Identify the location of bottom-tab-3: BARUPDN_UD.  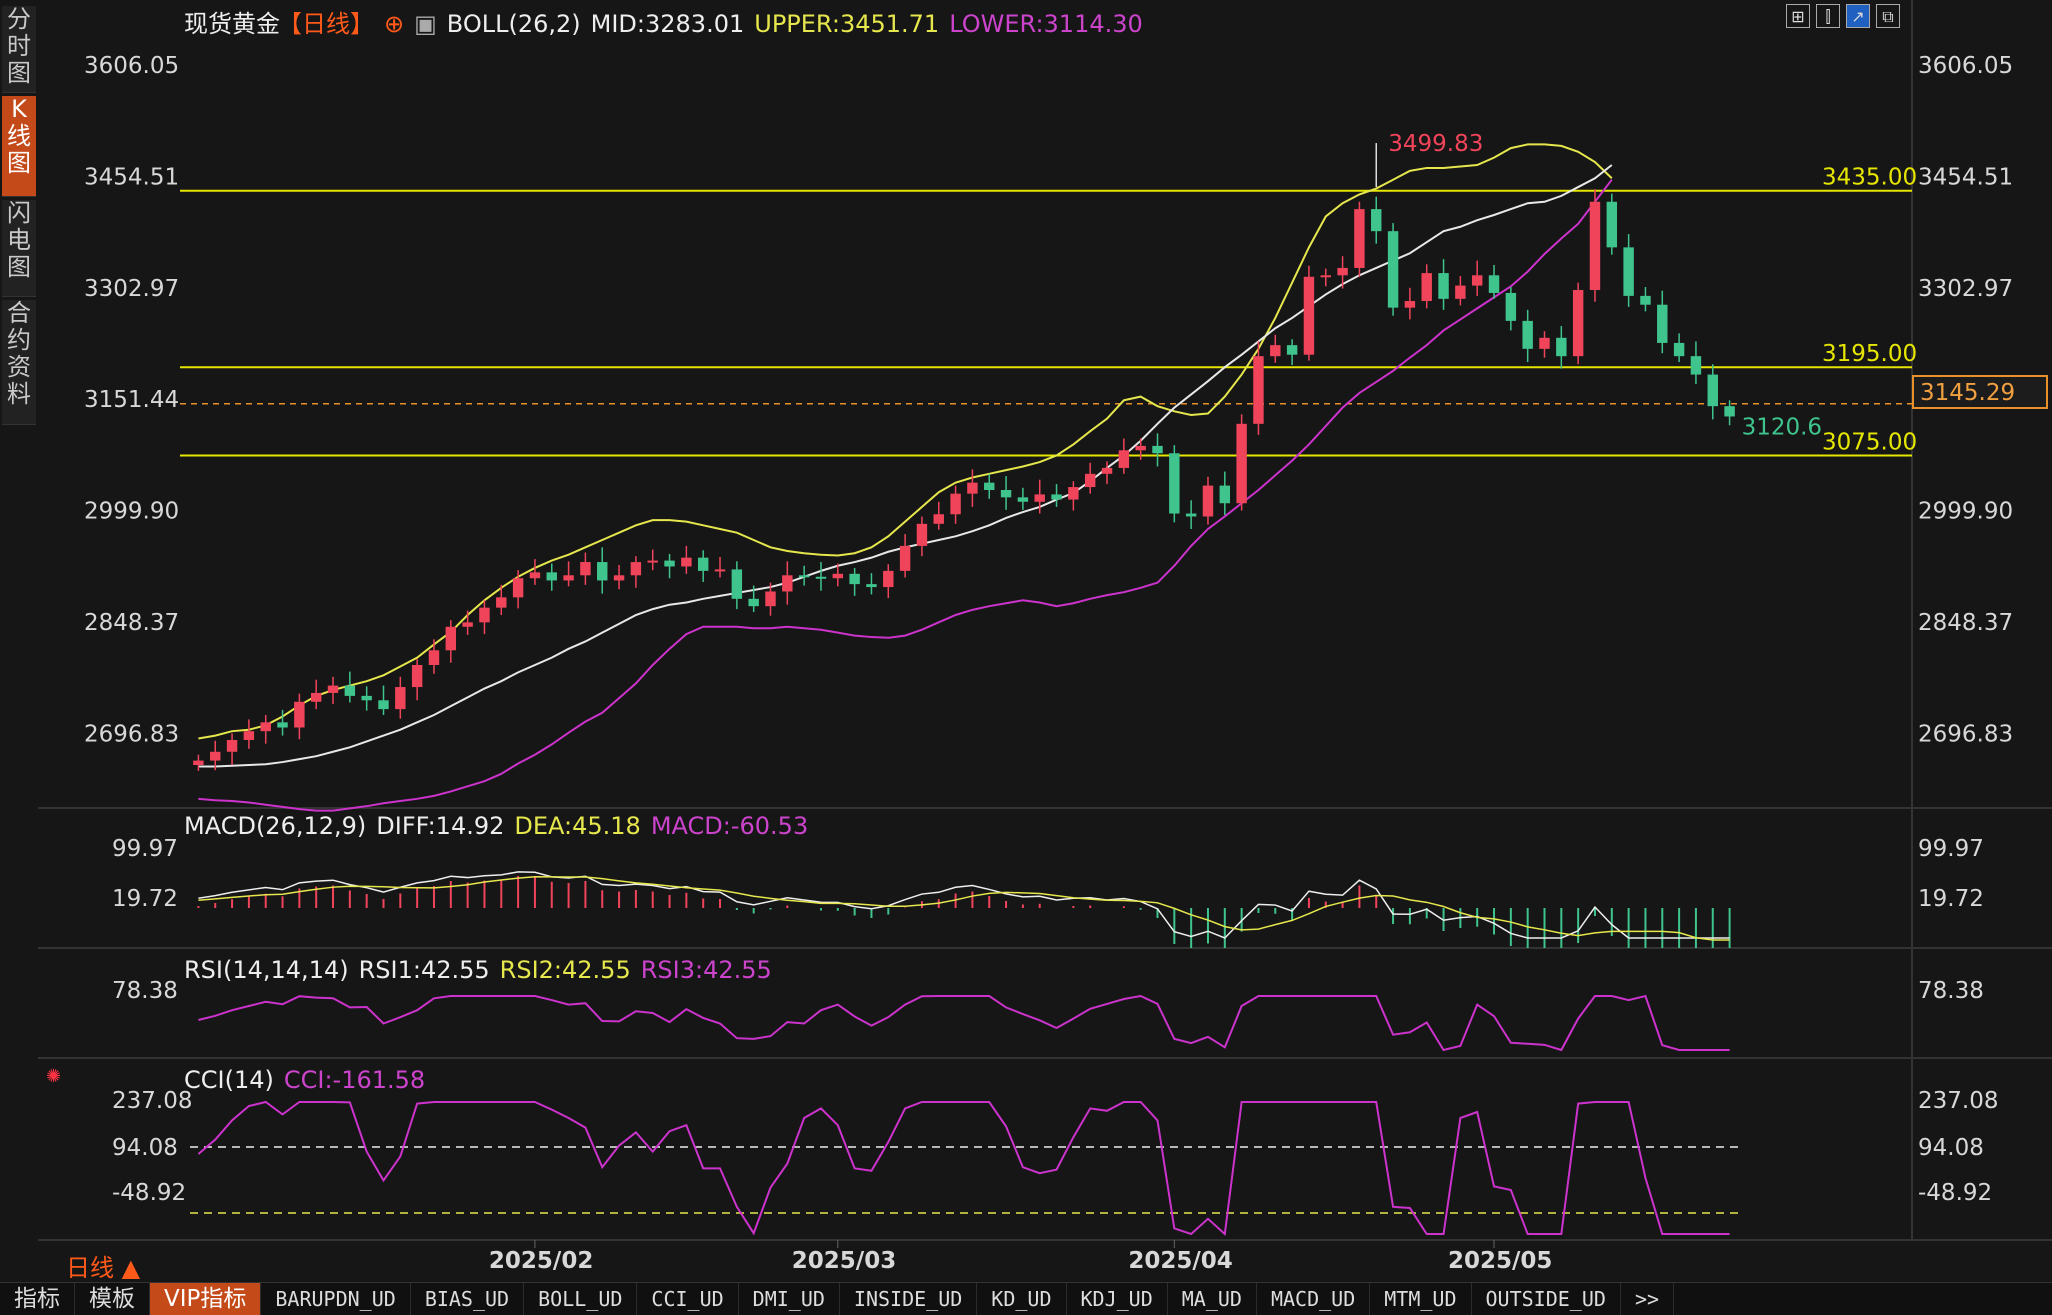
(336, 1299).